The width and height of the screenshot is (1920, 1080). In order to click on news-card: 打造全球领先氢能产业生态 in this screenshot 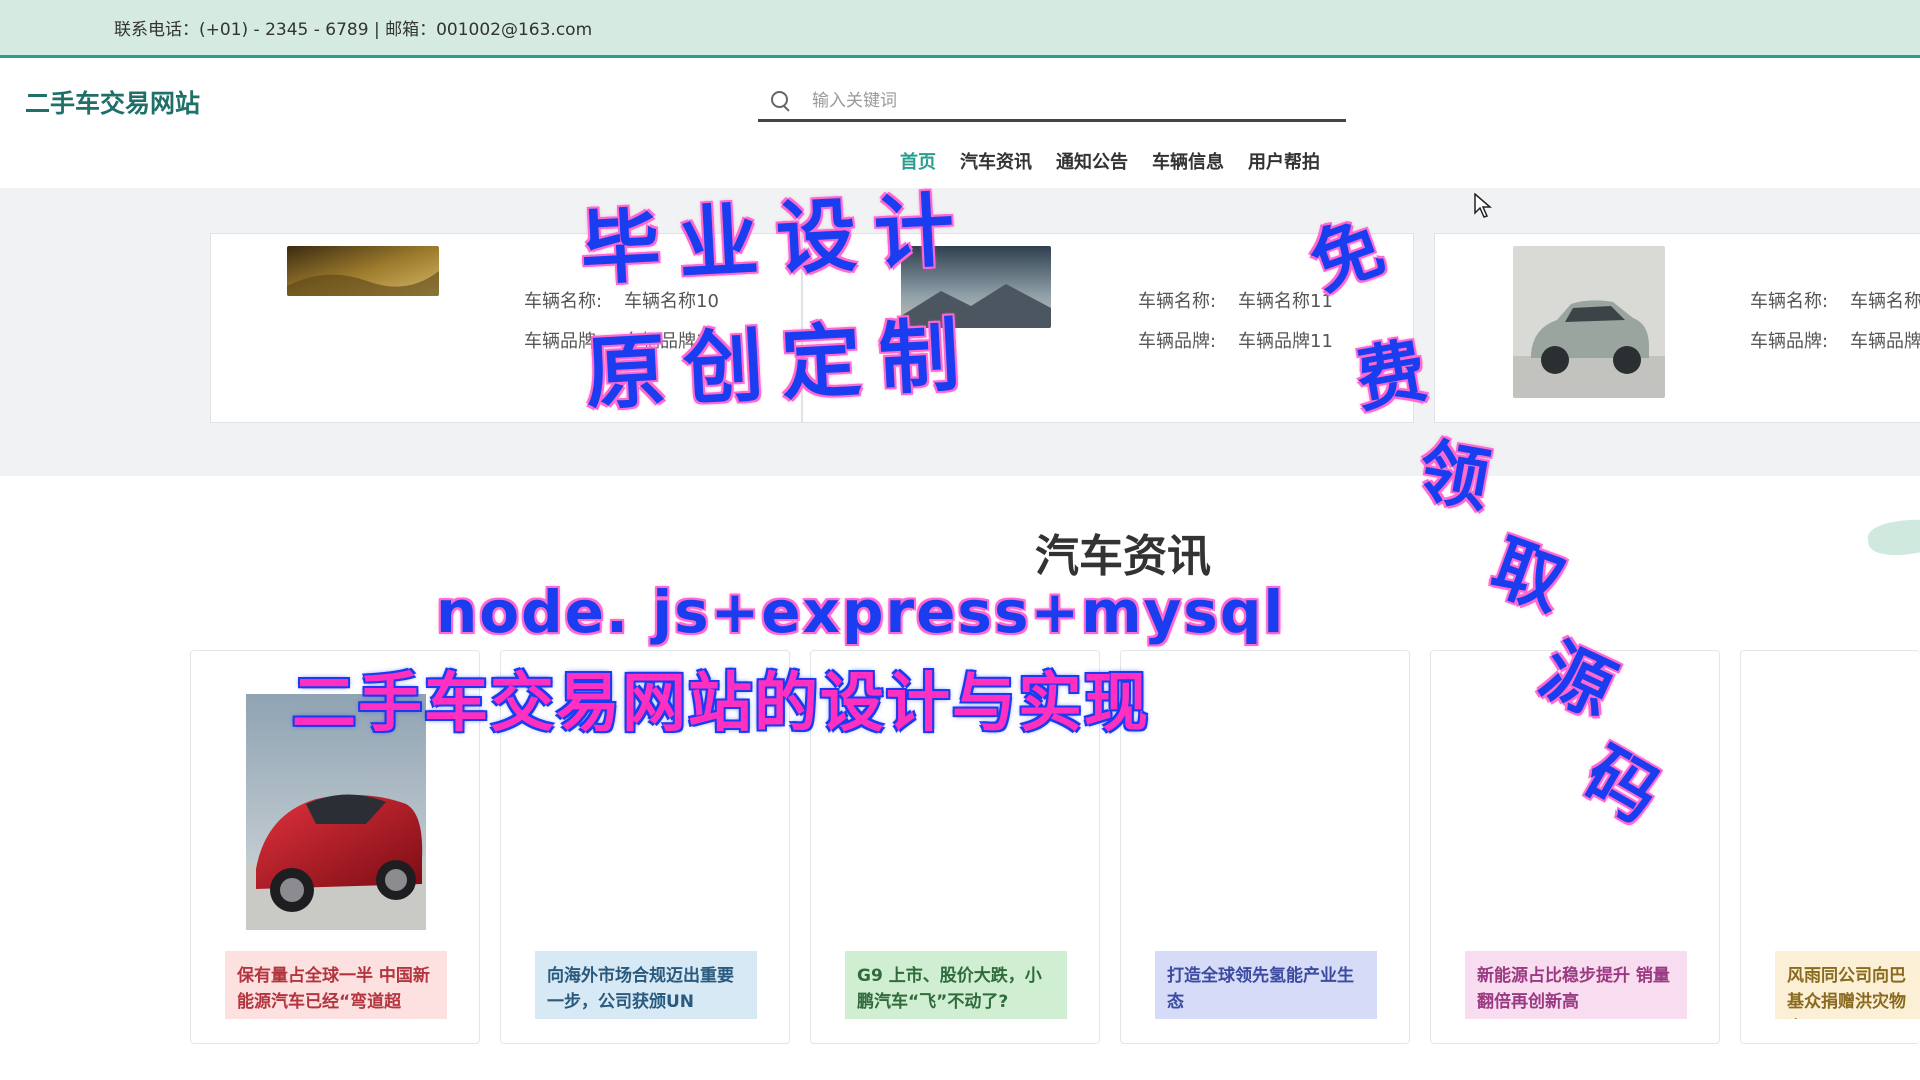, I will do `click(1265, 847)`.